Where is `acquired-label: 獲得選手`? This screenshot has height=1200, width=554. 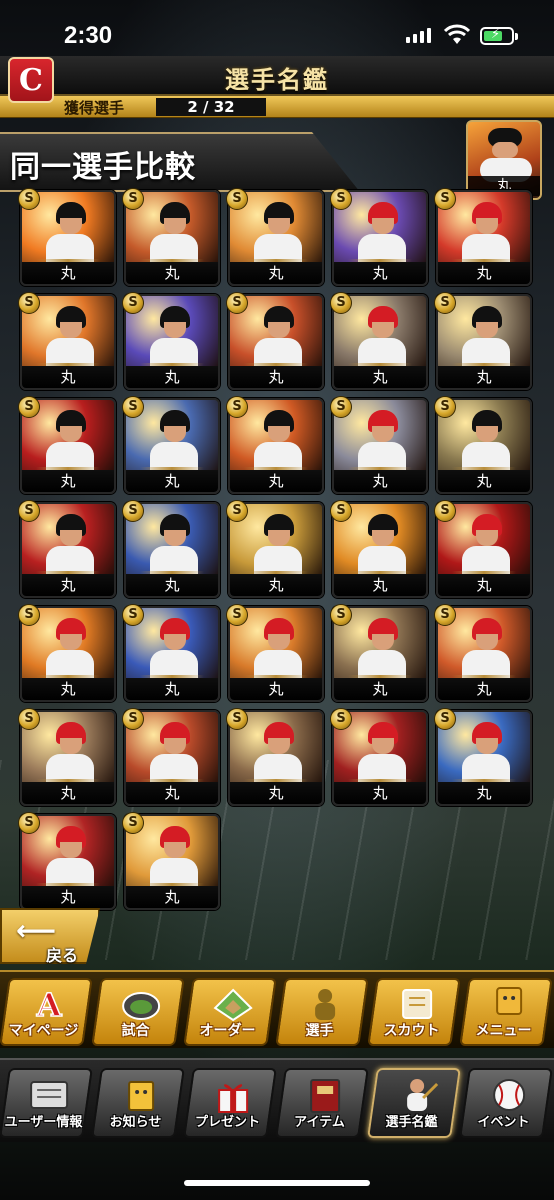
acquired-label: 獲得選手 is located at coordinates (94, 108).